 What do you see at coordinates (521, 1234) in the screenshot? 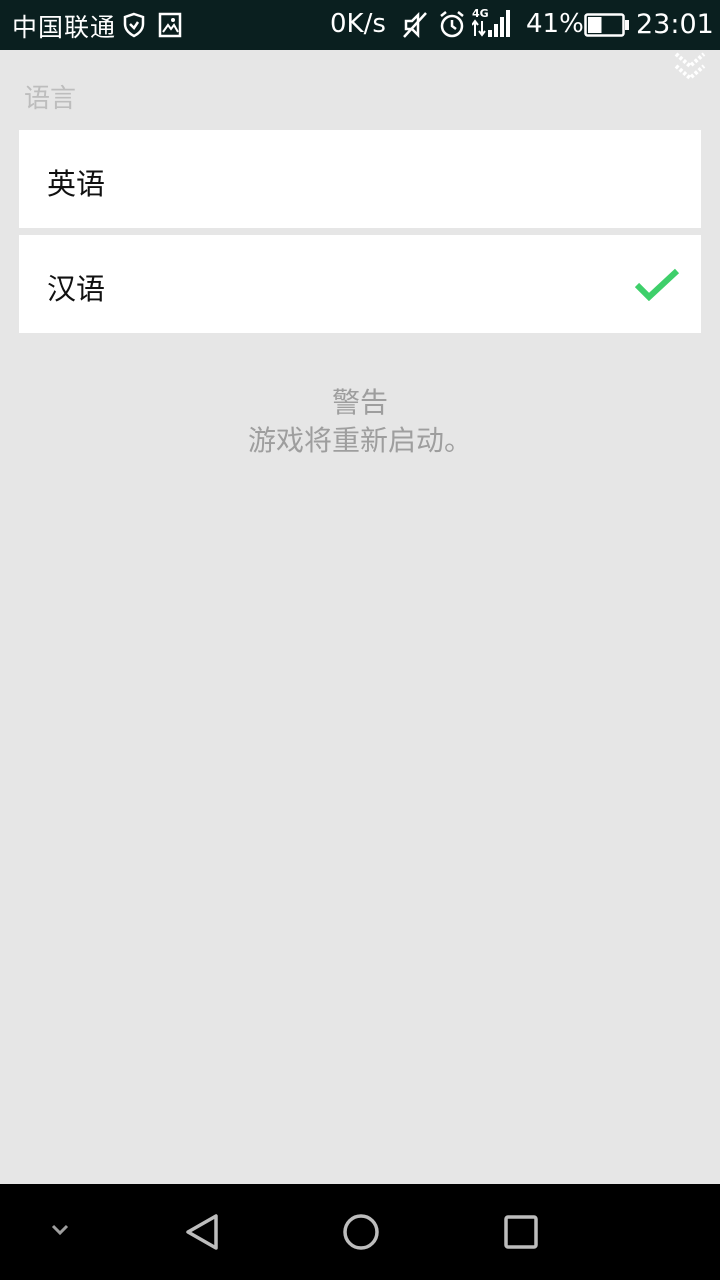
I see `recents-icon` at bounding box center [521, 1234].